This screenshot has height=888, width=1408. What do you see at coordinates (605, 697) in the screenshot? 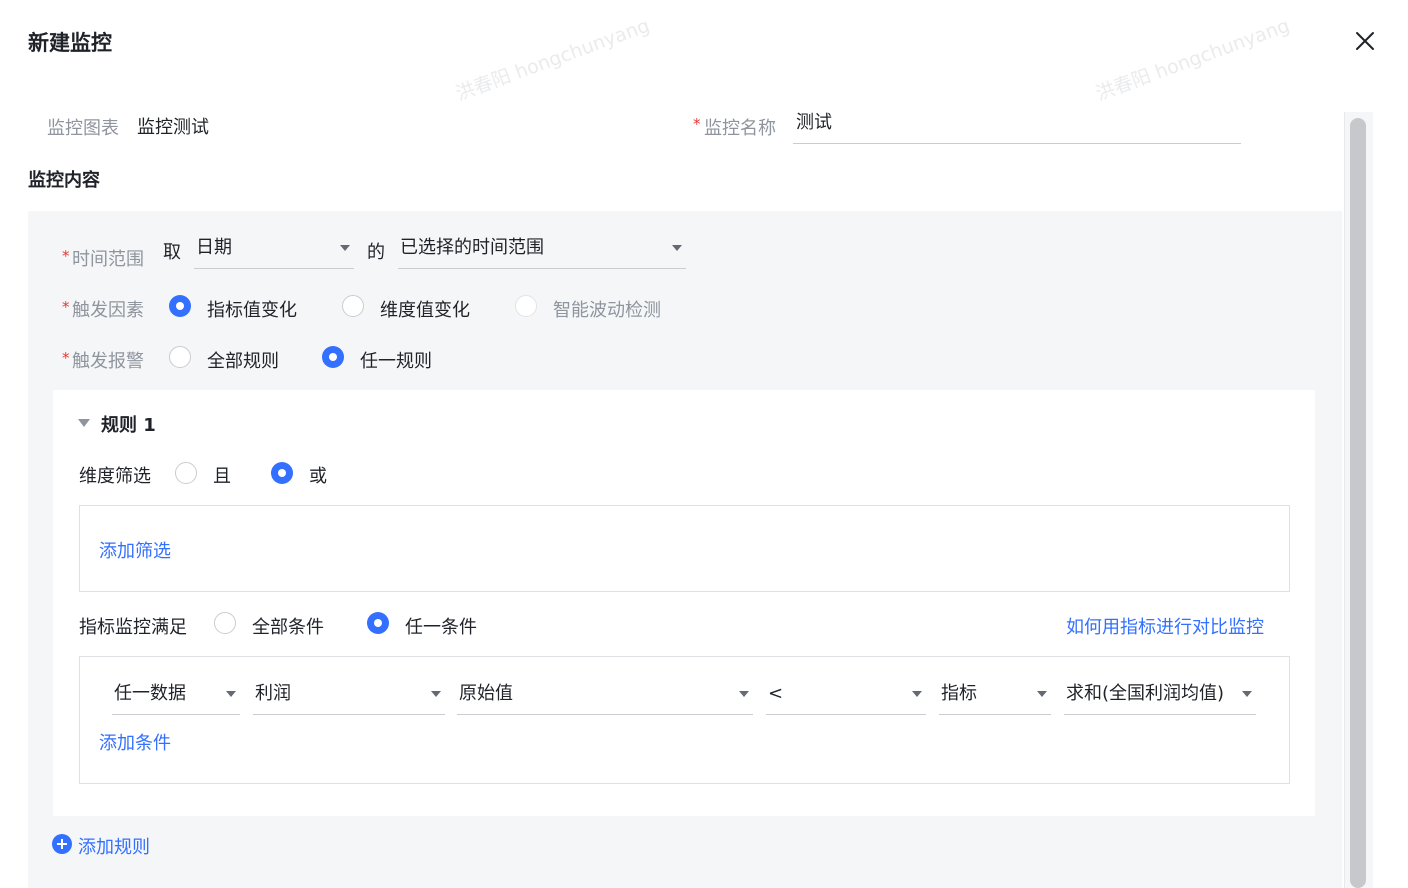
I see `condition-value-type-select: 原始值` at bounding box center [605, 697].